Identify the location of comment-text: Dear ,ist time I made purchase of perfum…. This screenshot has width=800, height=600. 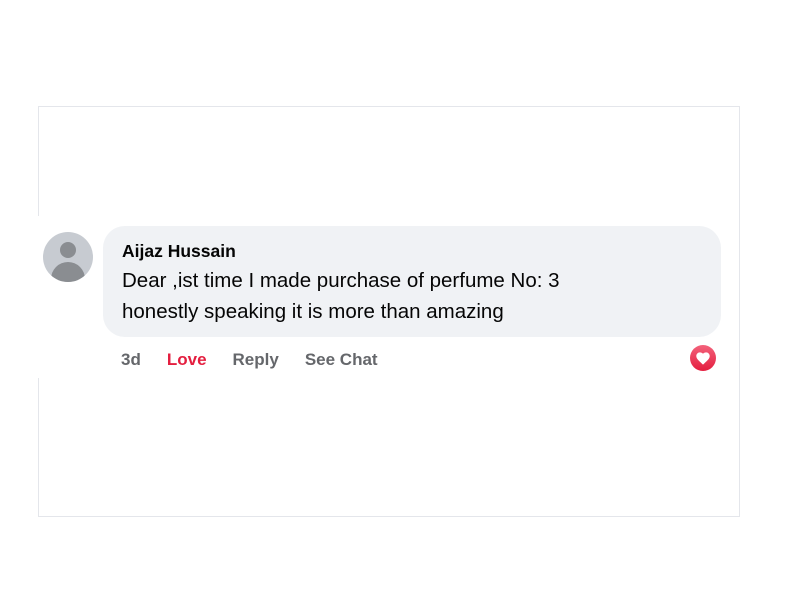
(341, 296).